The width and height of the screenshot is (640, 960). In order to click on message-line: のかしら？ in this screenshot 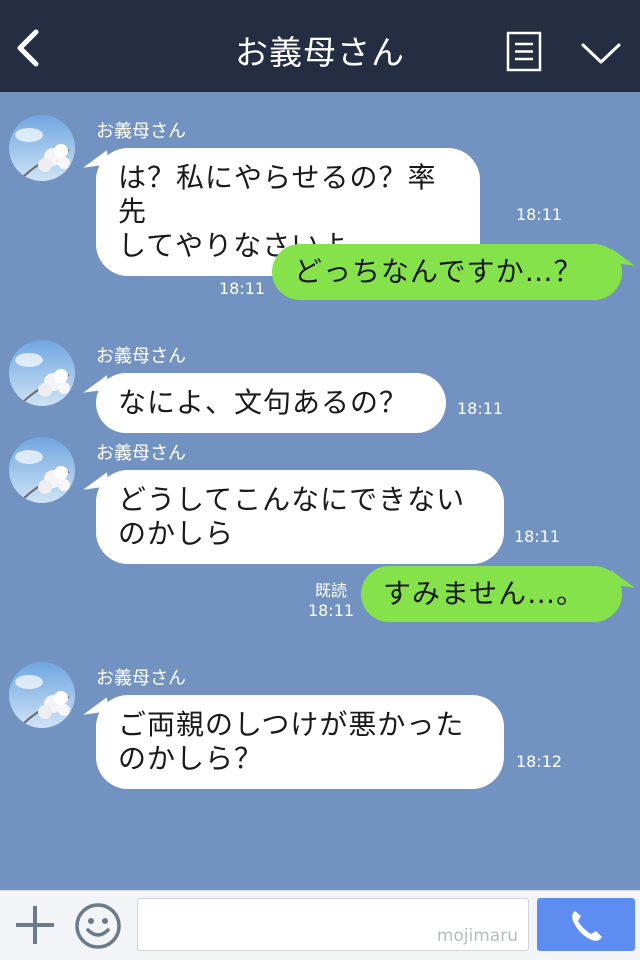, I will do `click(191, 758)`.